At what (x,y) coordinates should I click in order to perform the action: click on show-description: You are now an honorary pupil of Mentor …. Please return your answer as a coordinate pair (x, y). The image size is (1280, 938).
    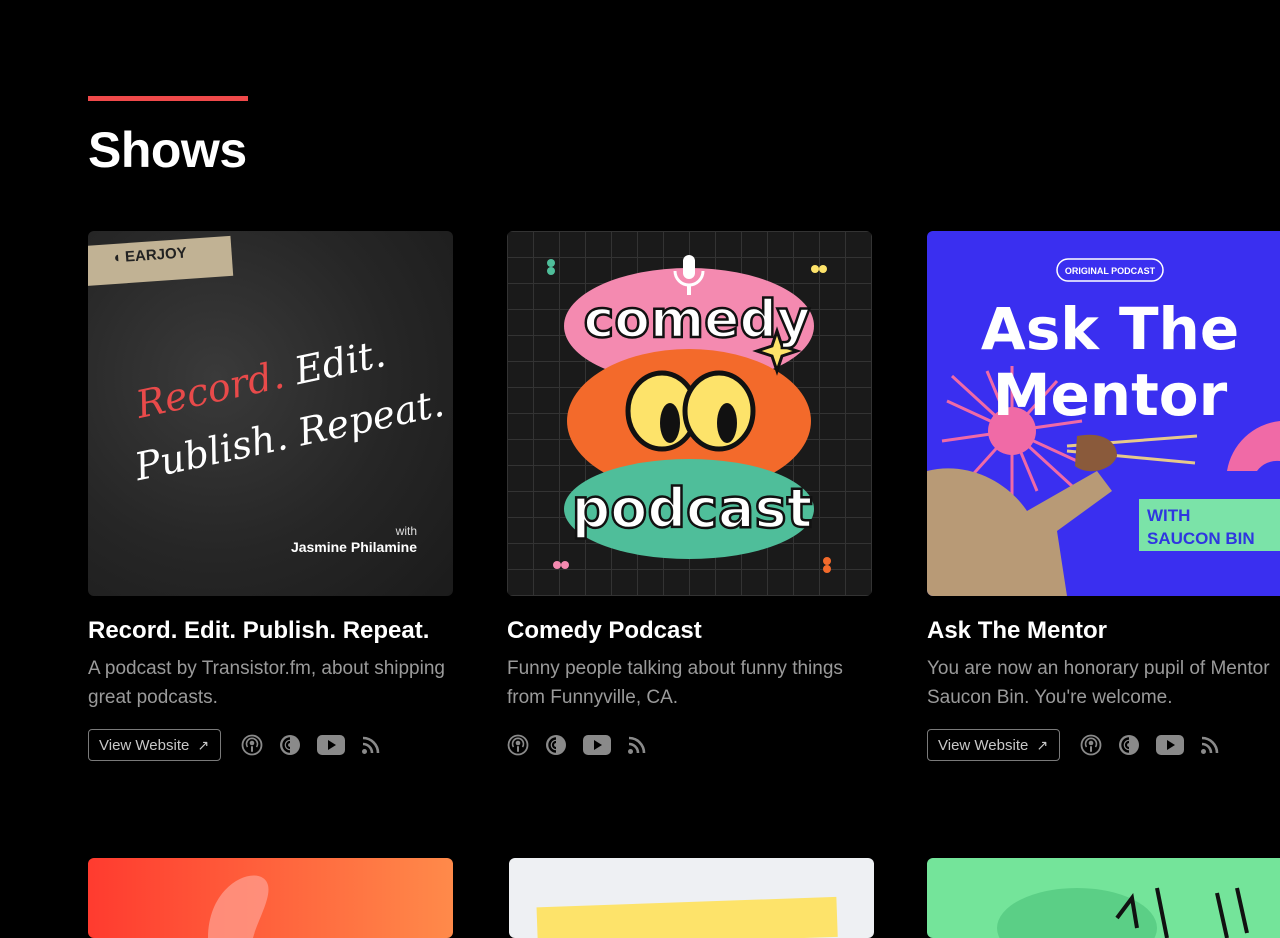
    Looking at the image, I should click on (1098, 683).